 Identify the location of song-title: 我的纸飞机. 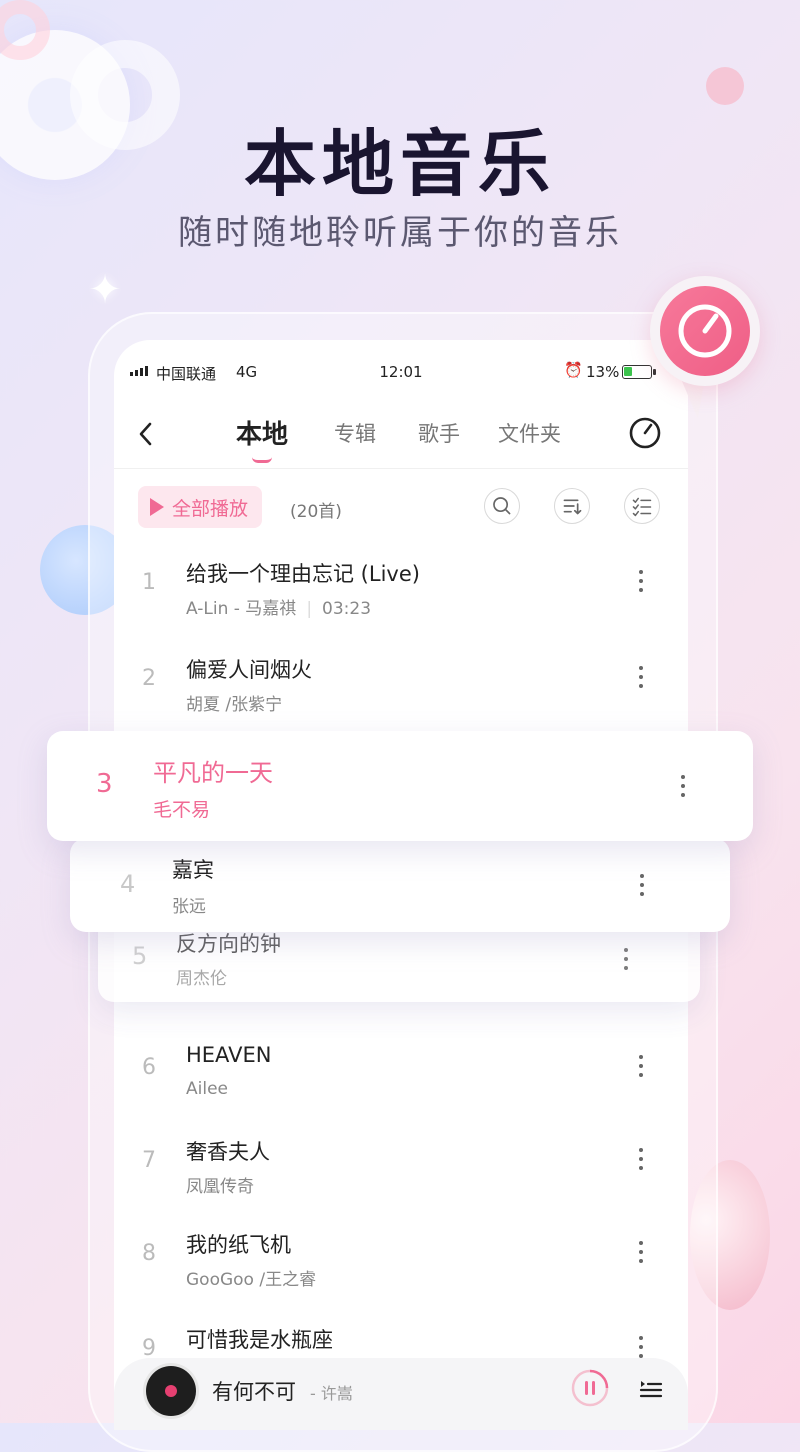
(238, 1245).